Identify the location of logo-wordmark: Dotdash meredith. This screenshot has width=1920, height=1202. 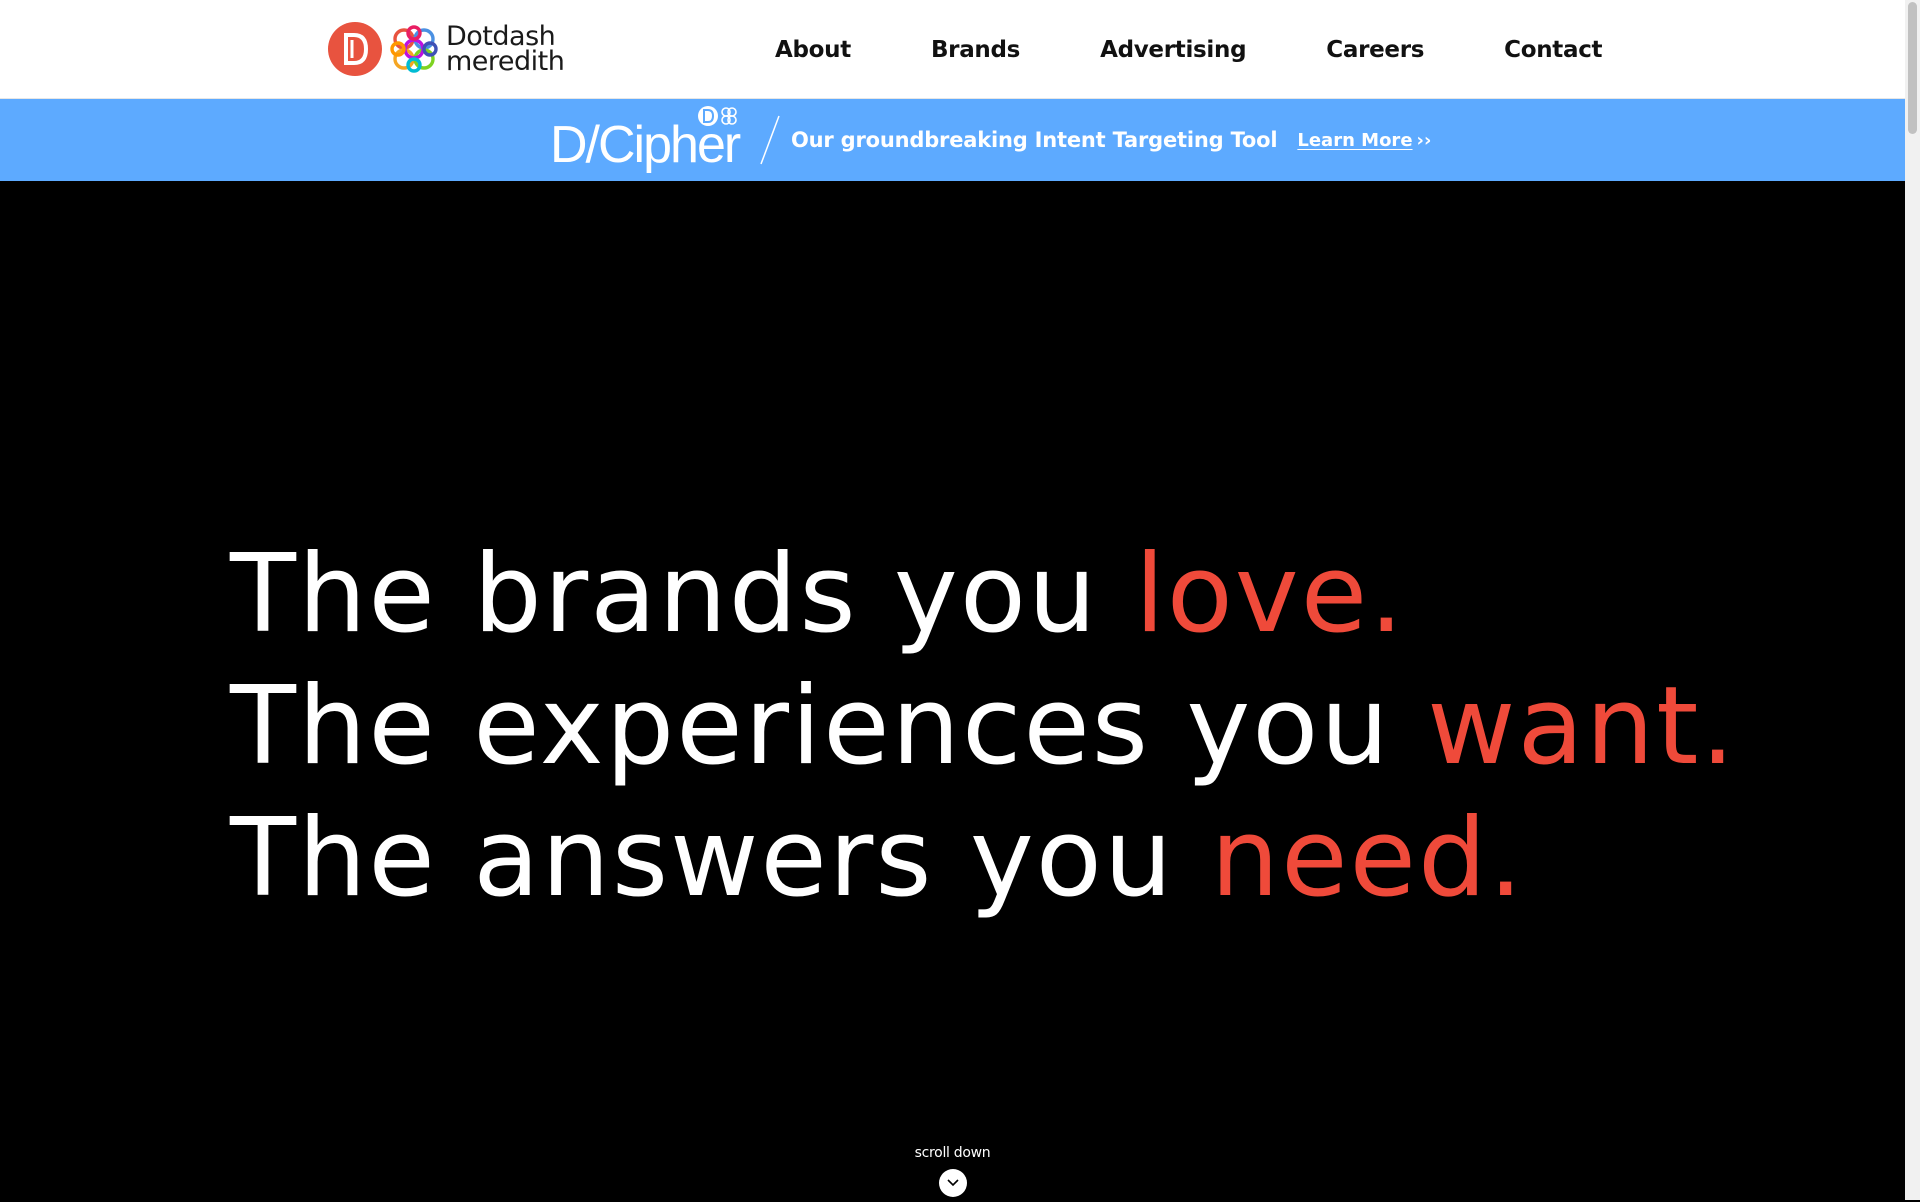
(505, 50).